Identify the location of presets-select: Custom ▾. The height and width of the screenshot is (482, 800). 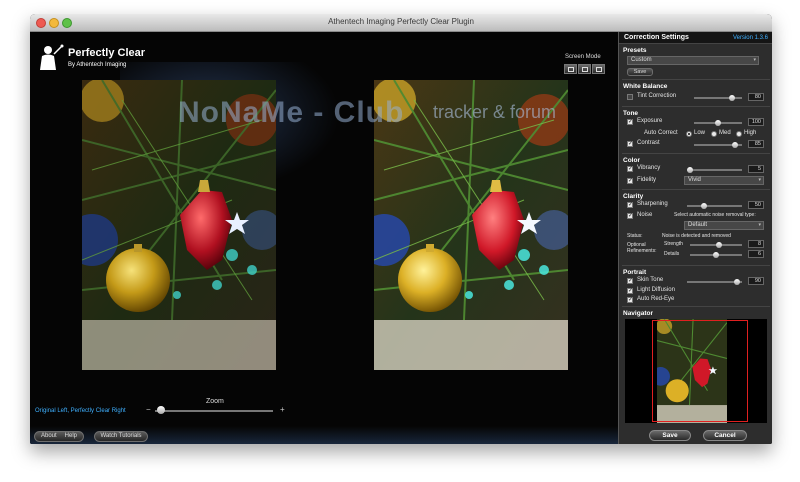
(693, 60).